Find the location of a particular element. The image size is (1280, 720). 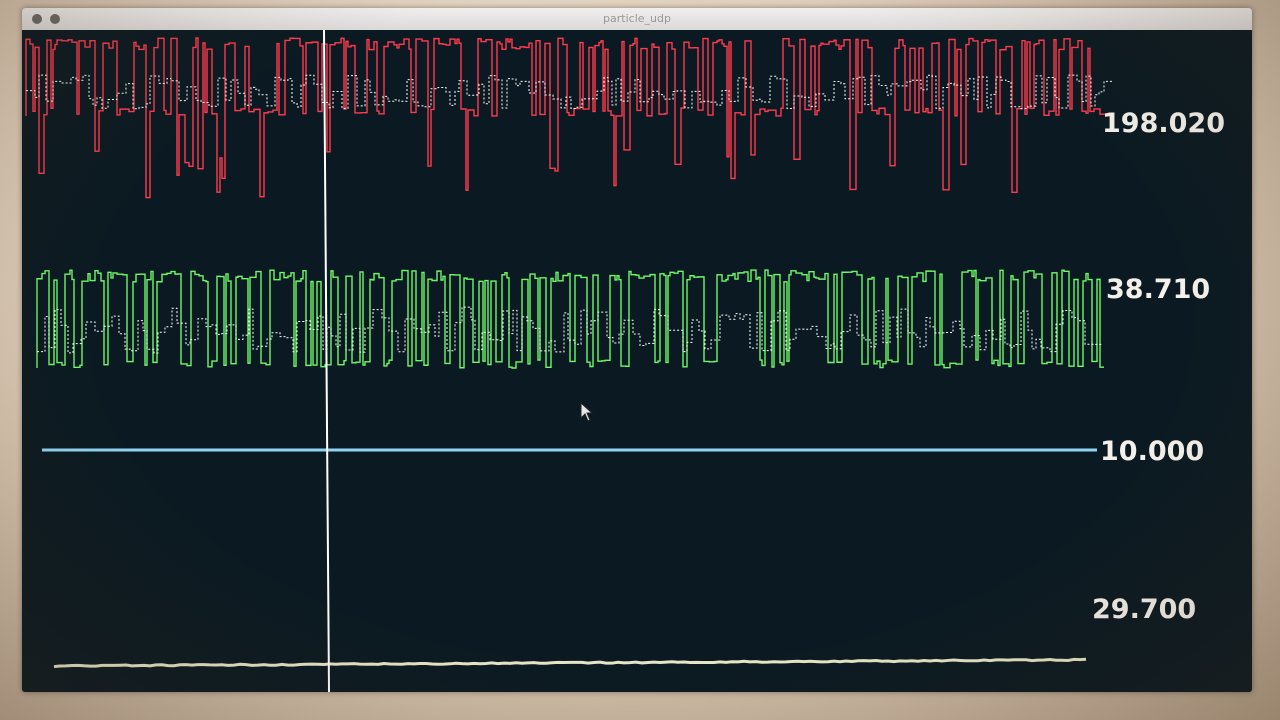

mouse-pointer-icon is located at coordinates (587, 412).